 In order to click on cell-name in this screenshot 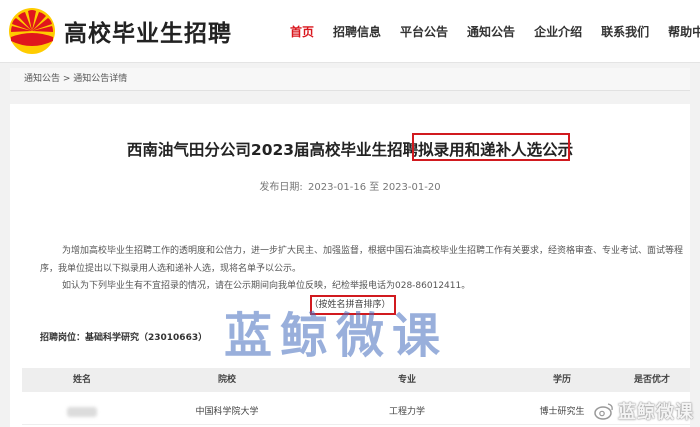, I will do `click(82, 412)`.